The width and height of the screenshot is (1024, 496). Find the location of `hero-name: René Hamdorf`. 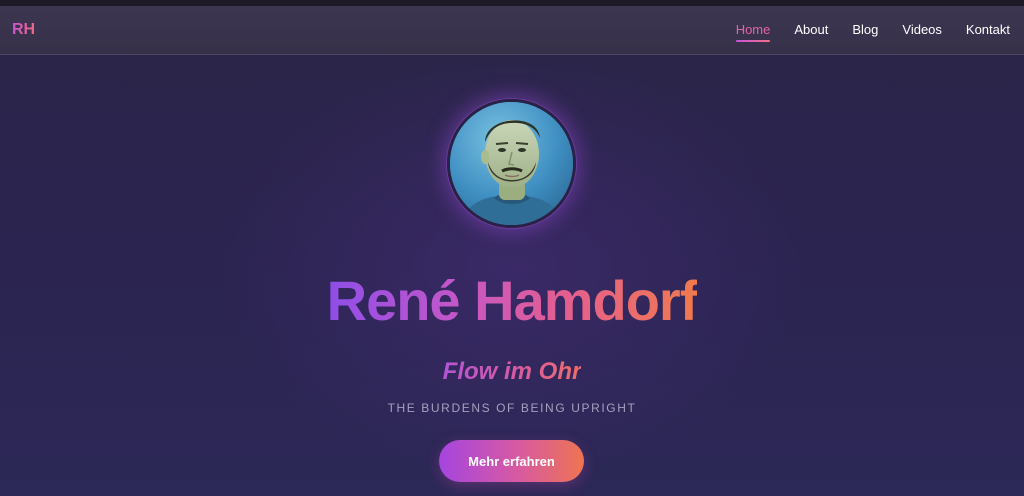

hero-name: René Hamdorf is located at coordinates (512, 300).